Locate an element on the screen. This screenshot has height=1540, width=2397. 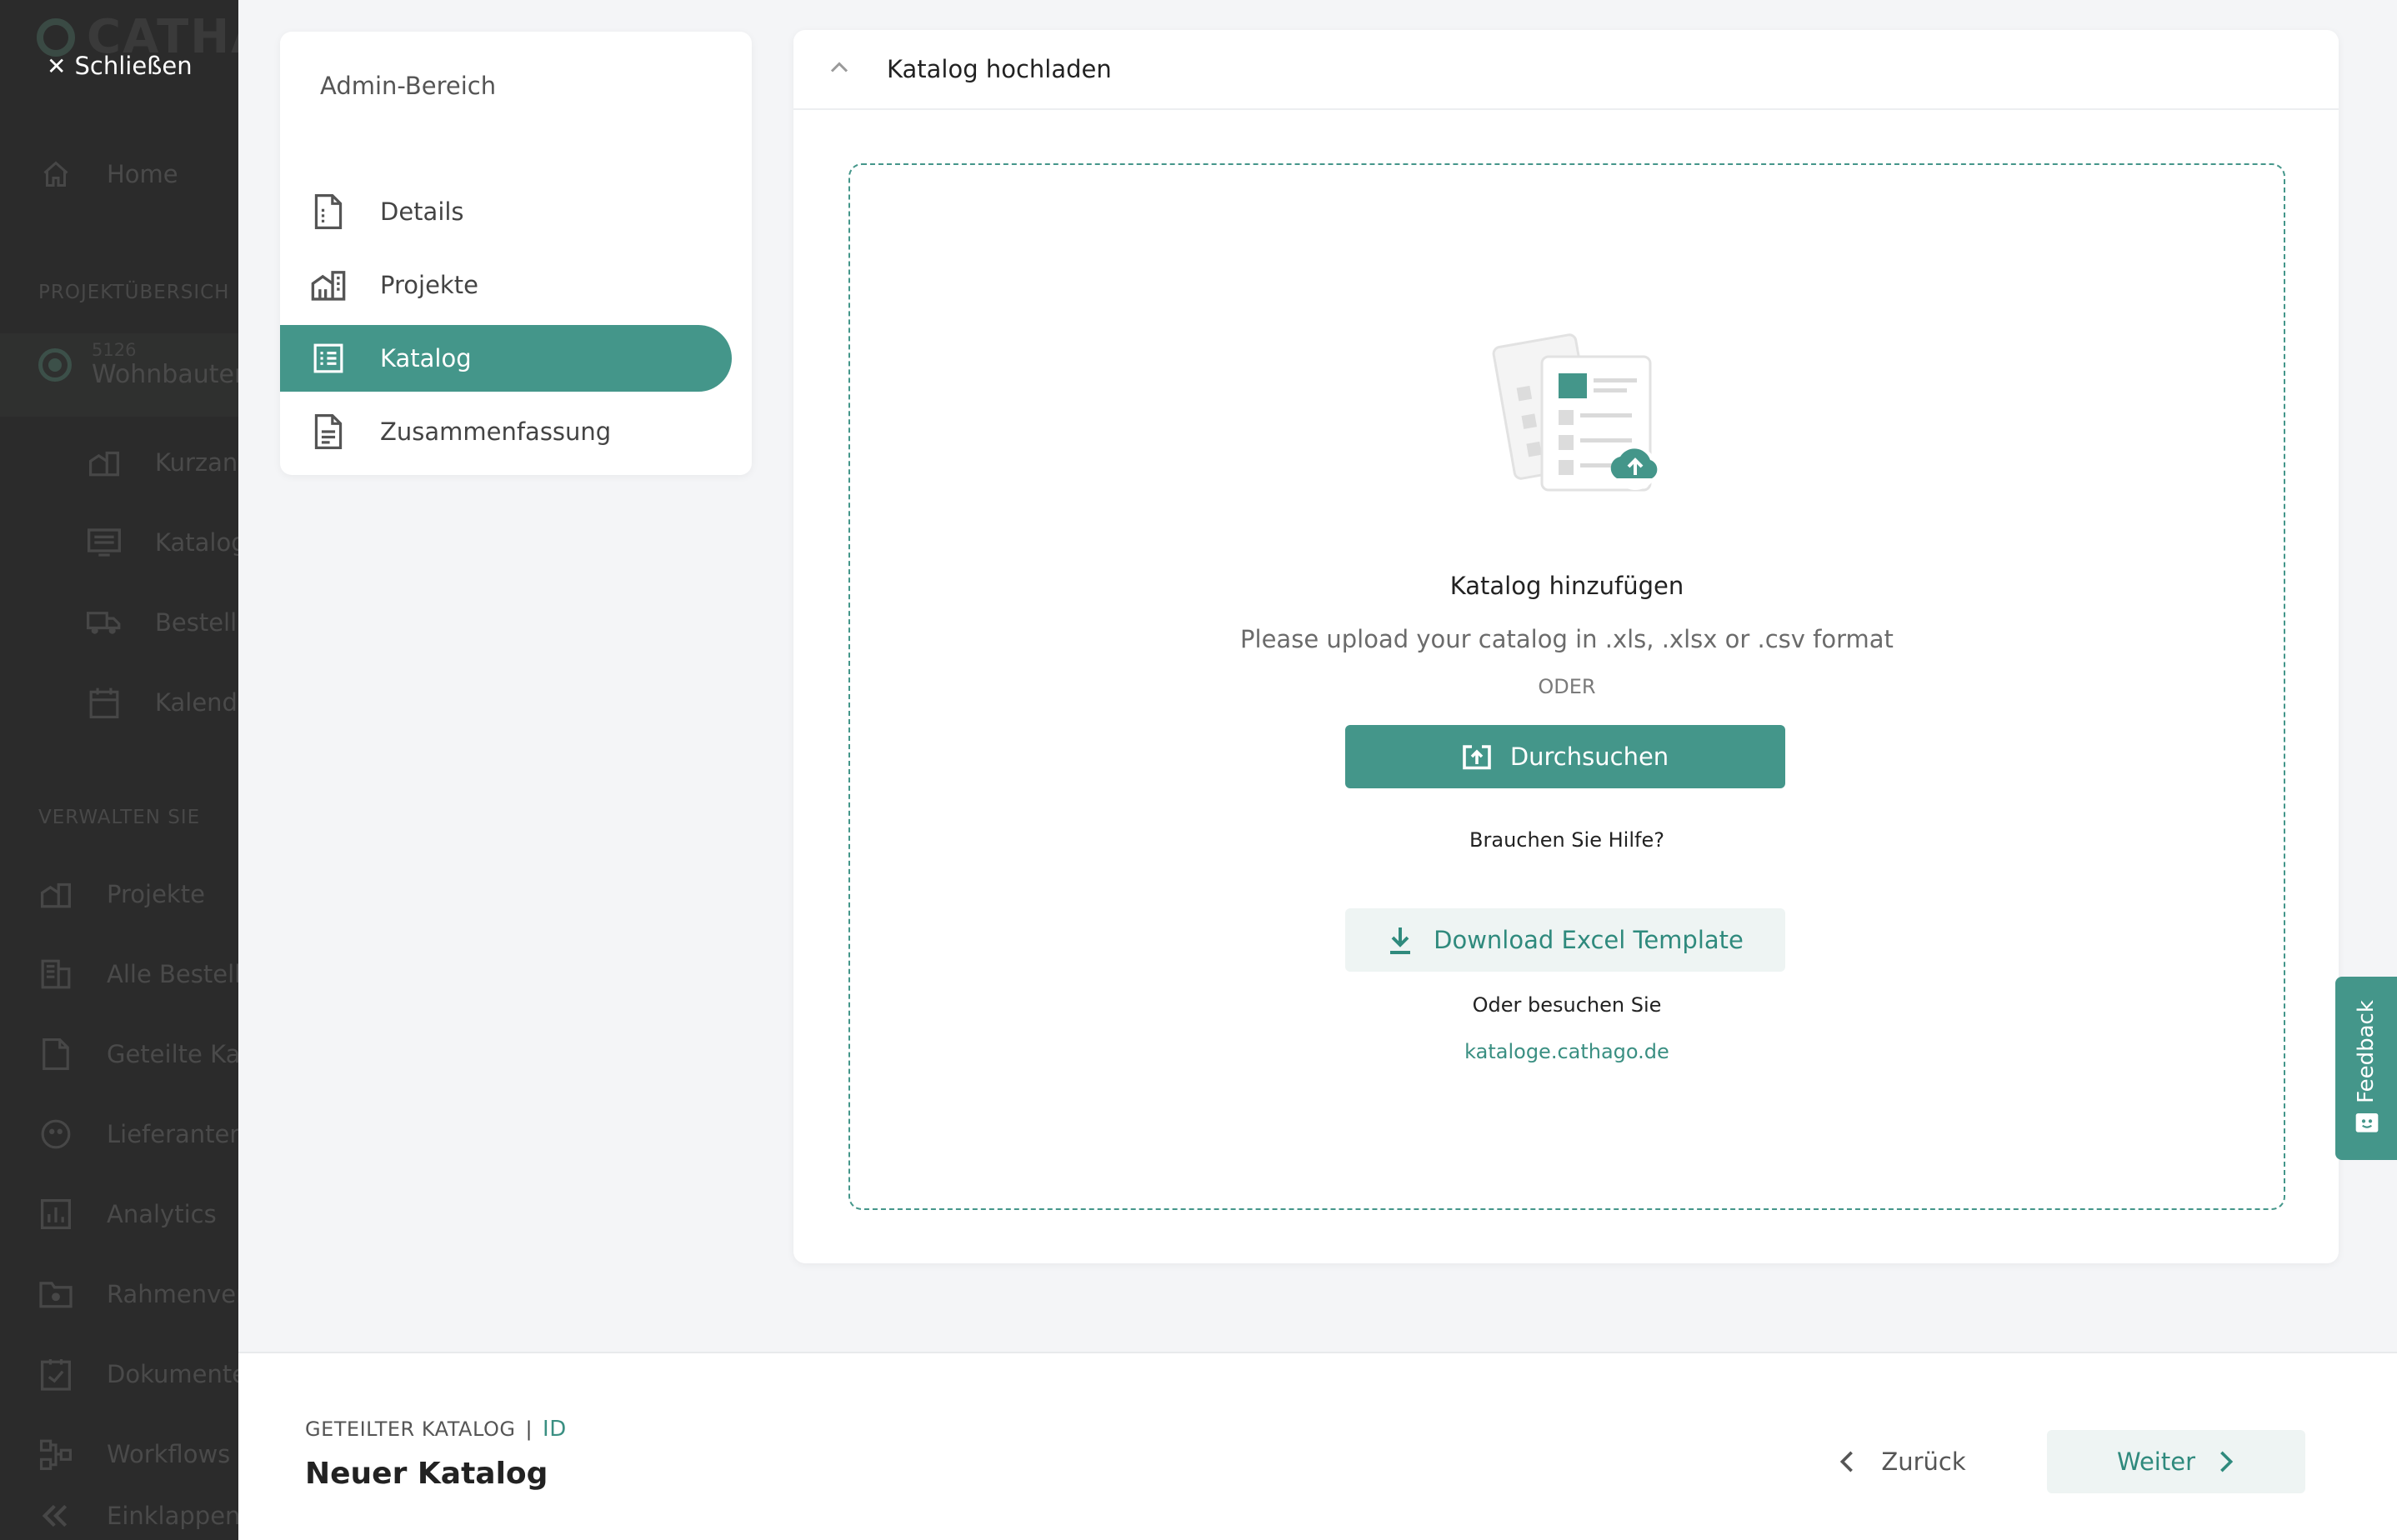
sidebar-item-label: Home is located at coordinates (142, 174).